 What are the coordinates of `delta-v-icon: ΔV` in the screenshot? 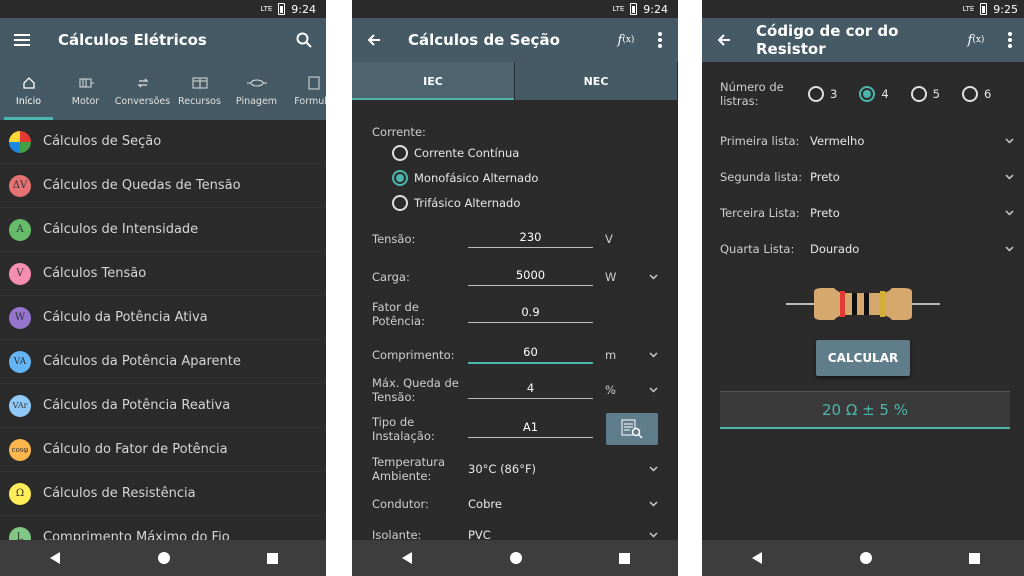 It's located at (20, 185).